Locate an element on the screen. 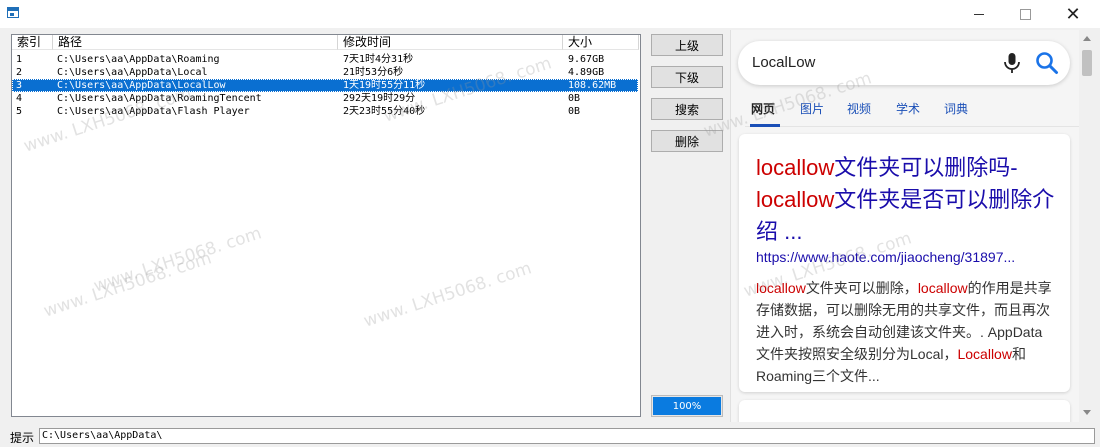 This screenshot has width=1100, height=447. scroll-up-icon is located at coordinates (1087, 38).